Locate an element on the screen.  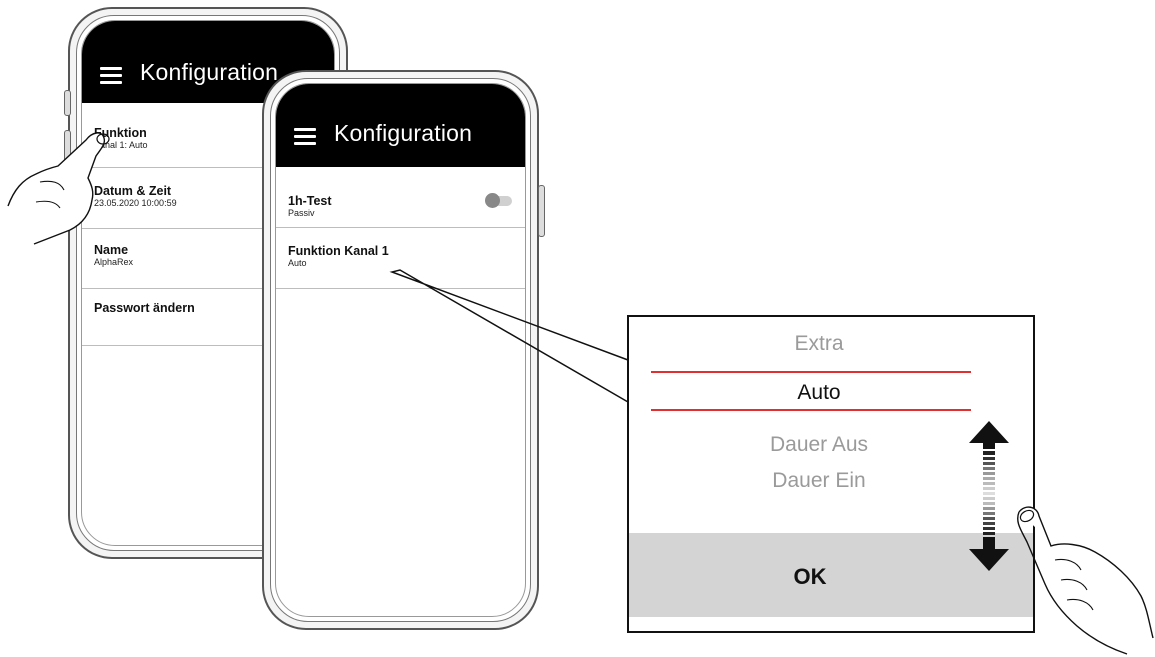
ok-button: OK is located at coordinates (810, 577).